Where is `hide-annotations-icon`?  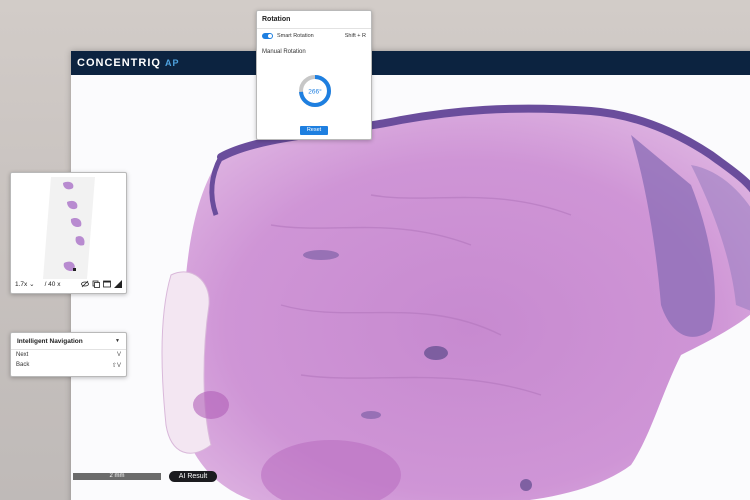
hide-annotations-icon is located at coordinates (85, 284).